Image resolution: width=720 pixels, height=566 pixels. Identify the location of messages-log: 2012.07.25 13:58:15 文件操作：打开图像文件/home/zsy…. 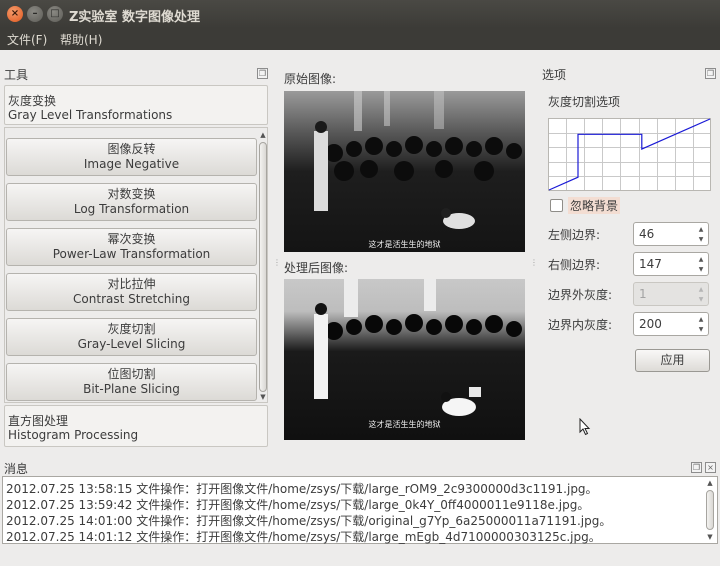
(360, 510).